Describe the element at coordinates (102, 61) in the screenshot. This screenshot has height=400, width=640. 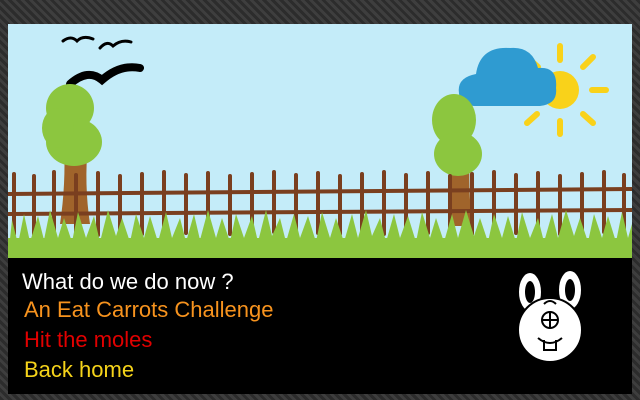
I see `birds-icon` at that location.